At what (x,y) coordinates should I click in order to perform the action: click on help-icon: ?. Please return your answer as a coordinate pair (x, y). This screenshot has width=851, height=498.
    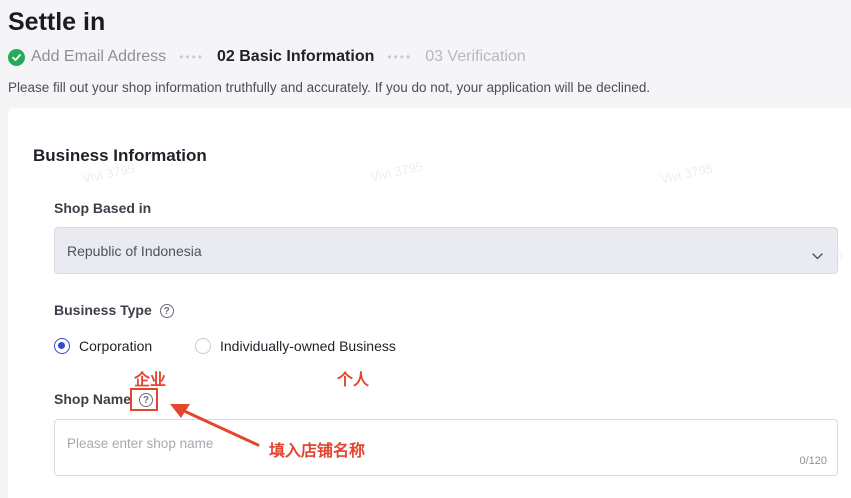
    Looking at the image, I should click on (166, 311).